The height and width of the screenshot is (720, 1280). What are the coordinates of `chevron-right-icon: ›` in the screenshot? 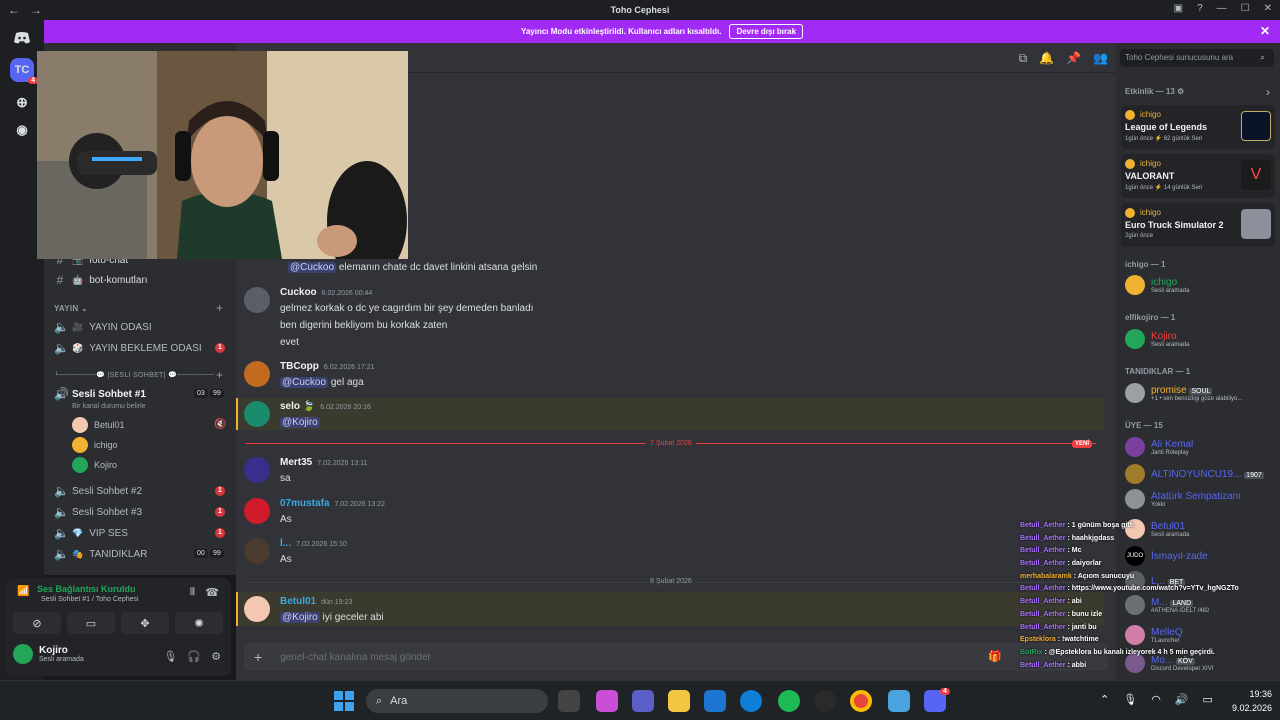 It's located at (1268, 92).